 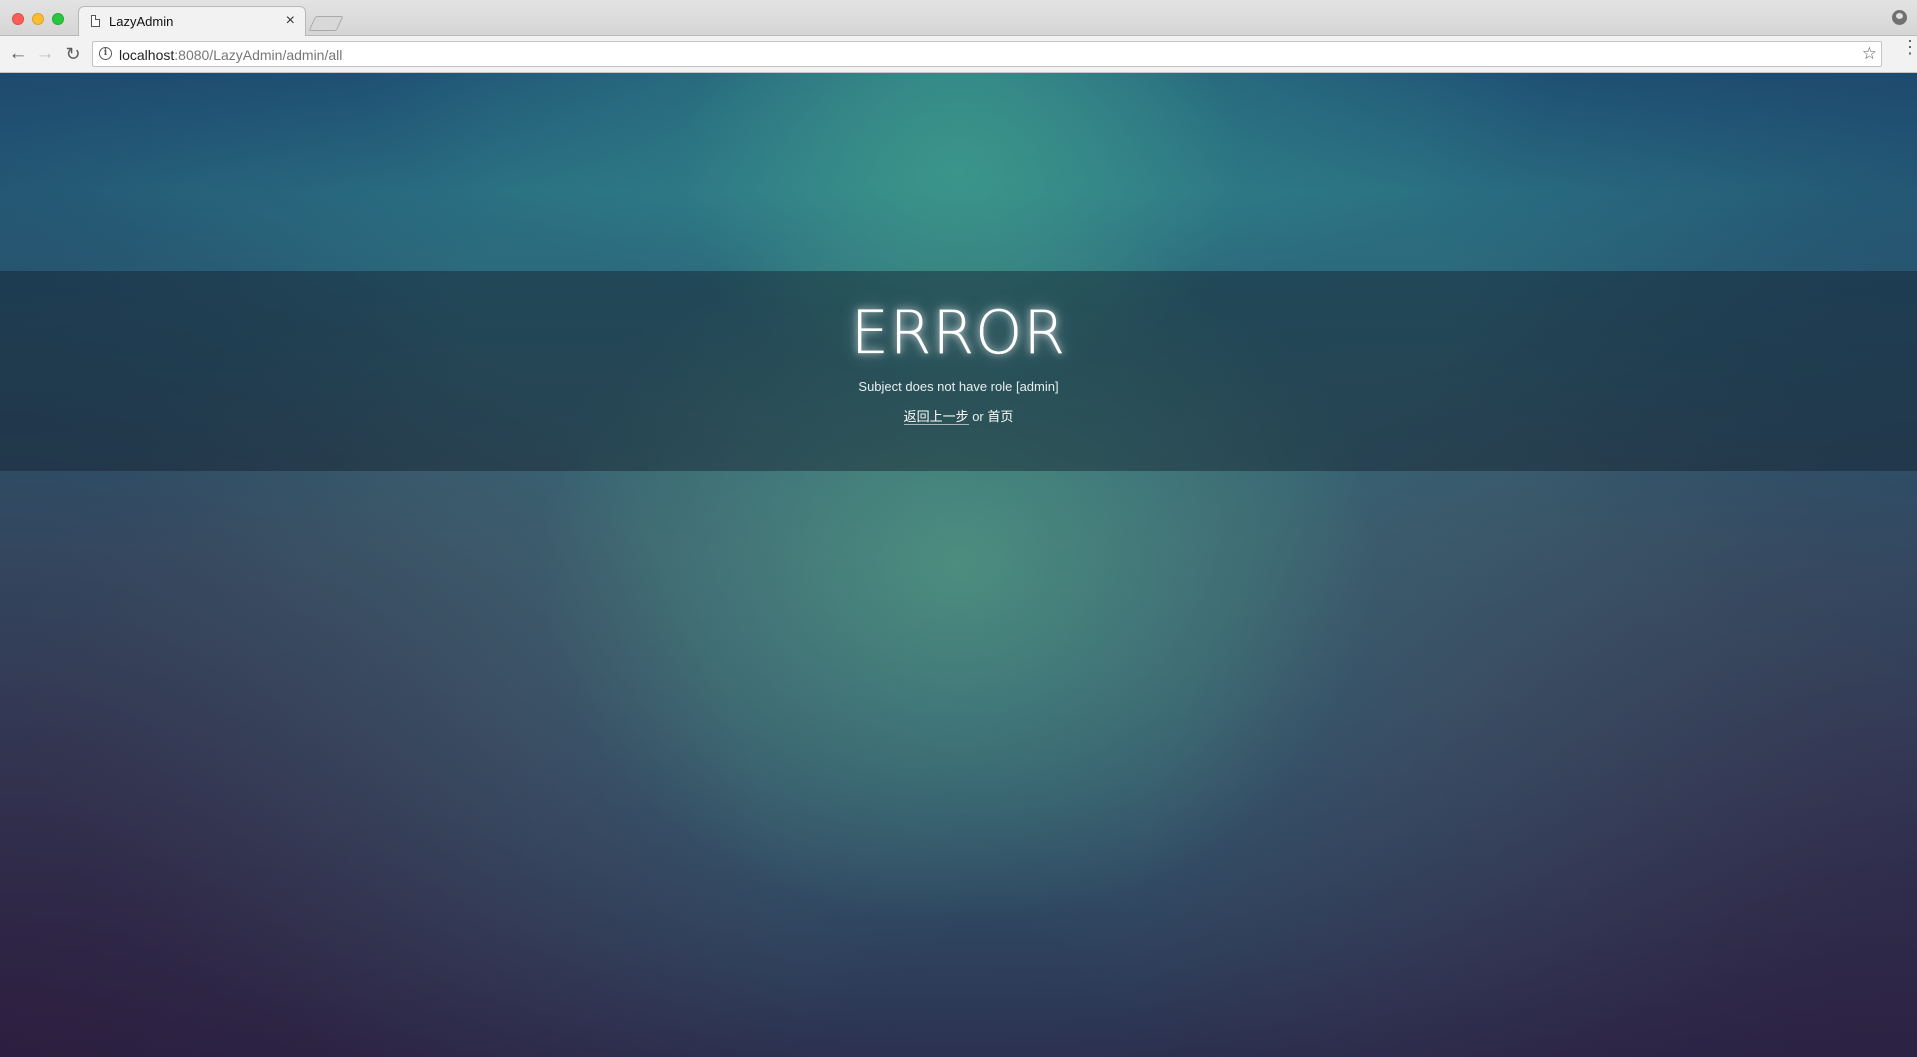 What do you see at coordinates (258, 55) in the screenshot?
I see `url-path: :8080/LazyAdmin/admin/all` at bounding box center [258, 55].